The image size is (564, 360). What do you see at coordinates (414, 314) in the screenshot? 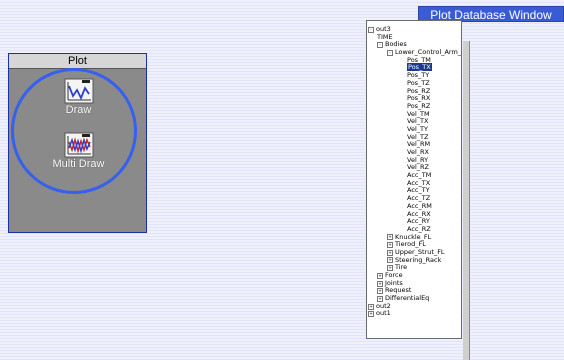
I see `tree-node: + out1` at bounding box center [414, 314].